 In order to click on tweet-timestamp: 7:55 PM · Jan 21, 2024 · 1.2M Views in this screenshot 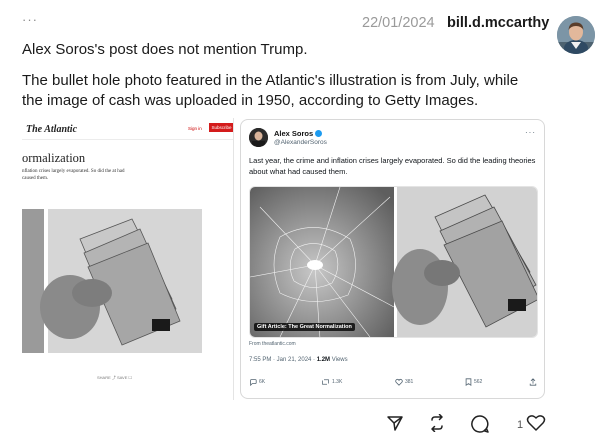, I will do `click(298, 360)`.